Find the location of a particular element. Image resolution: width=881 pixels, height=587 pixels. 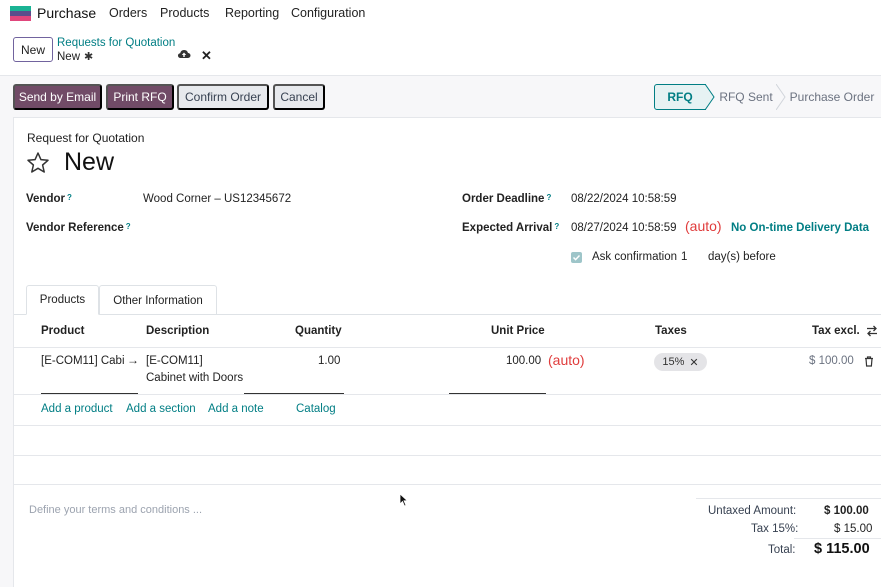

expected-arrival-label: Expected Arrival? is located at coordinates (510, 228).